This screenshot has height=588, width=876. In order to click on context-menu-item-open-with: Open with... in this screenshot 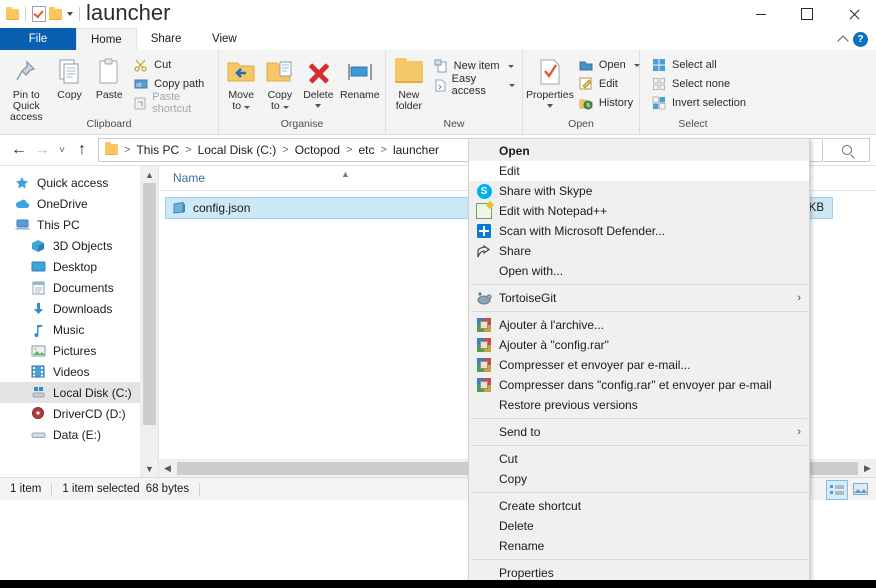, I will do `click(639, 271)`.